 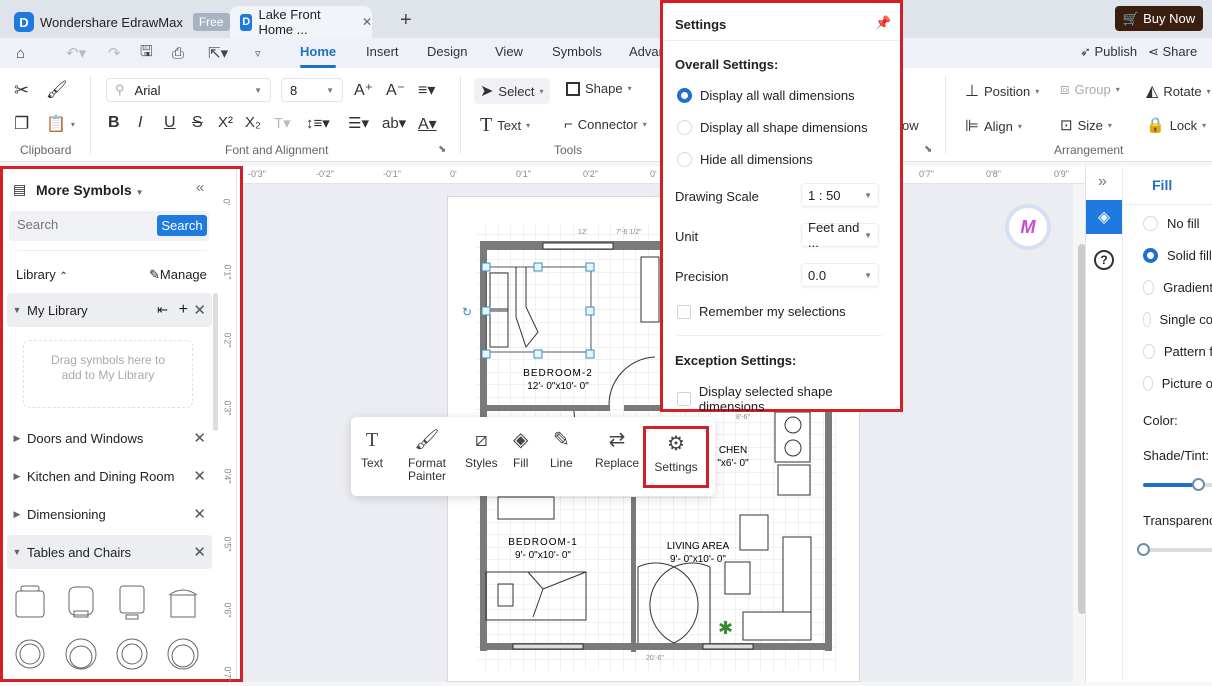 I want to click on round-chair-symbol, so click(x=30, y=654).